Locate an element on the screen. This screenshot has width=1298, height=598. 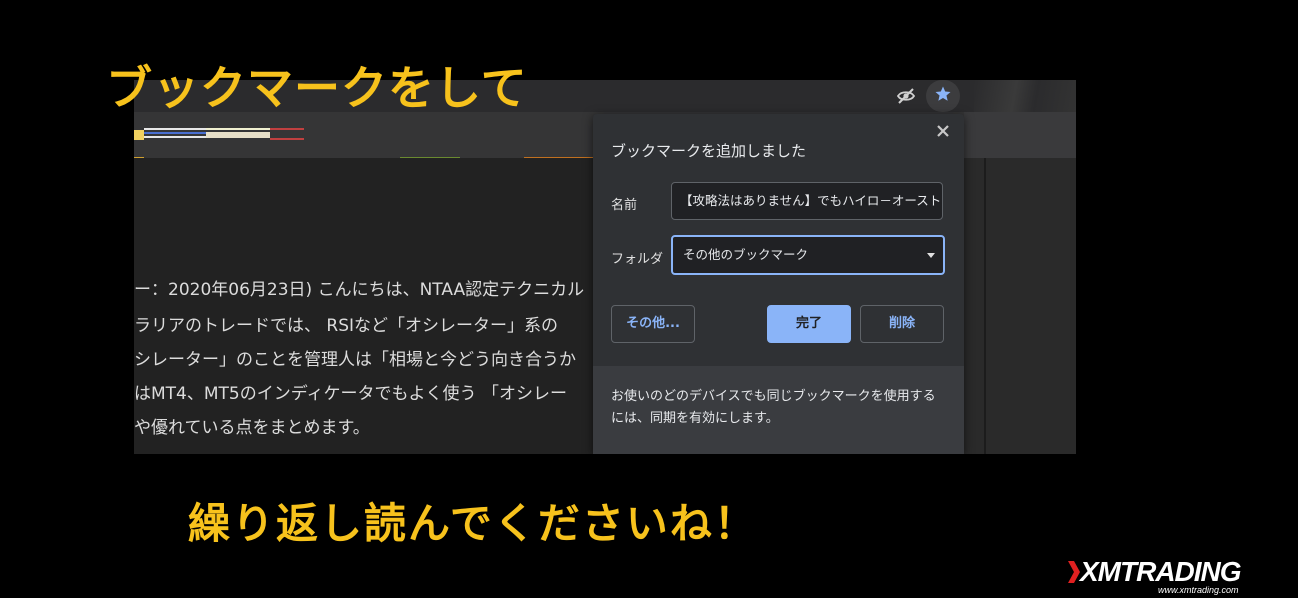
logo-url: www.xmtrading.com is located at coordinates (1198, 590).